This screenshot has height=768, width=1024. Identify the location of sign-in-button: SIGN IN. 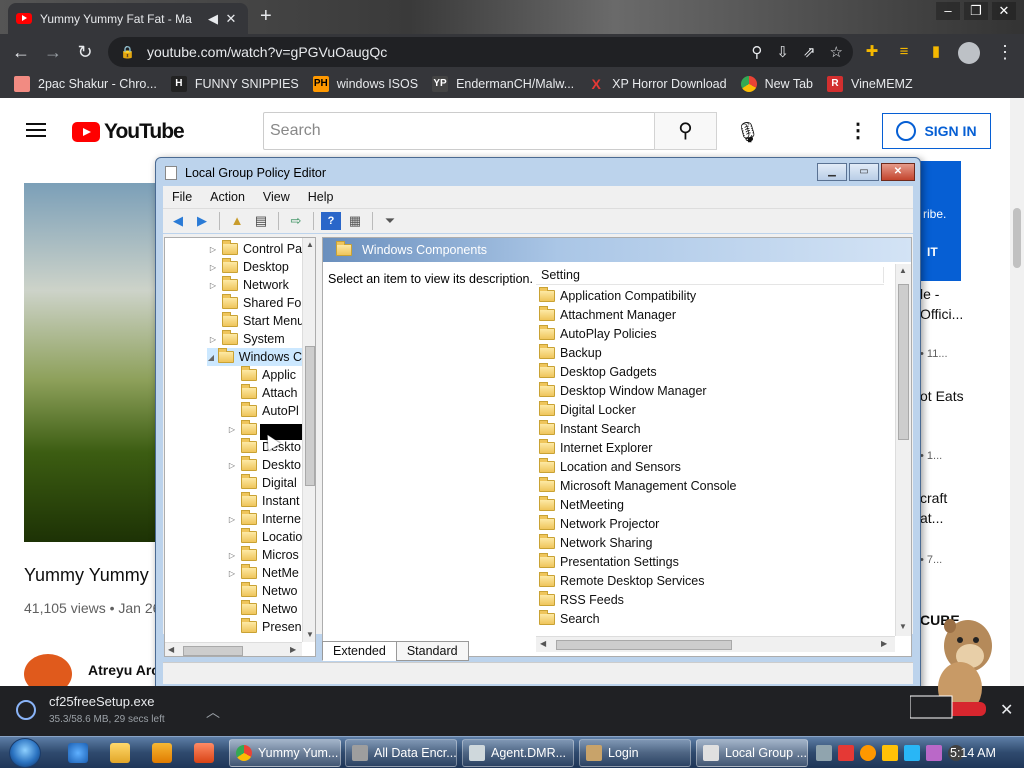
(936, 131).